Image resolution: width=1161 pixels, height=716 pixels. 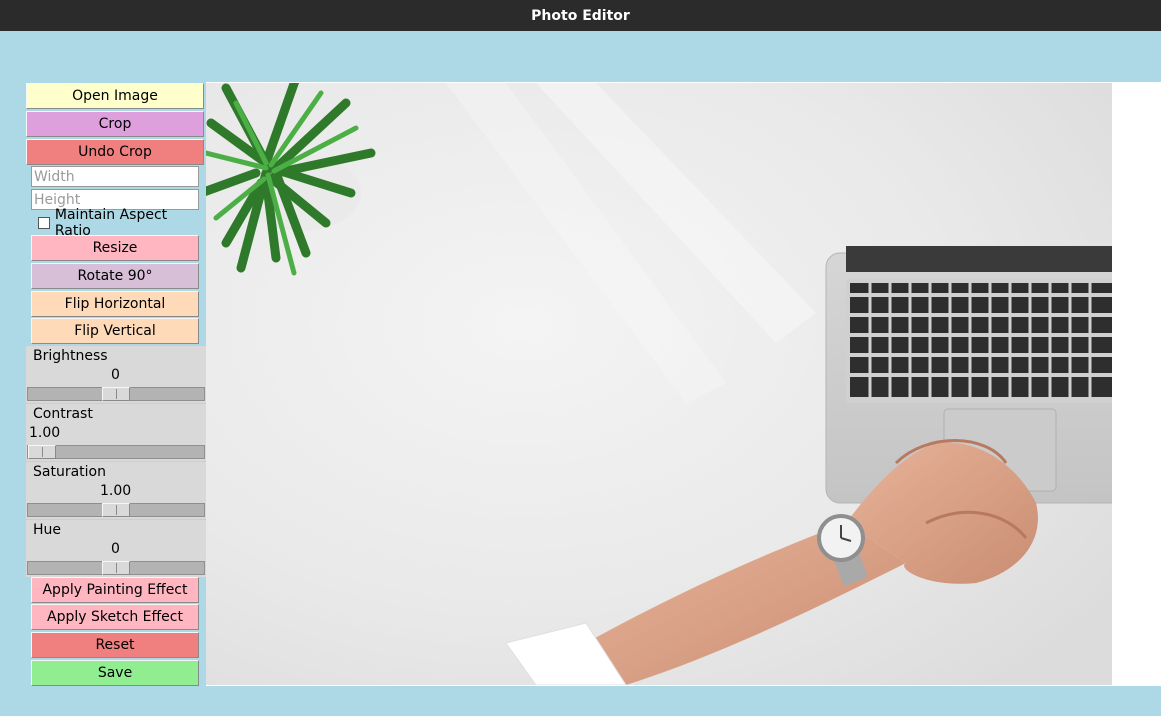 What do you see at coordinates (47, 530) in the screenshot?
I see `hue-label: Hue` at bounding box center [47, 530].